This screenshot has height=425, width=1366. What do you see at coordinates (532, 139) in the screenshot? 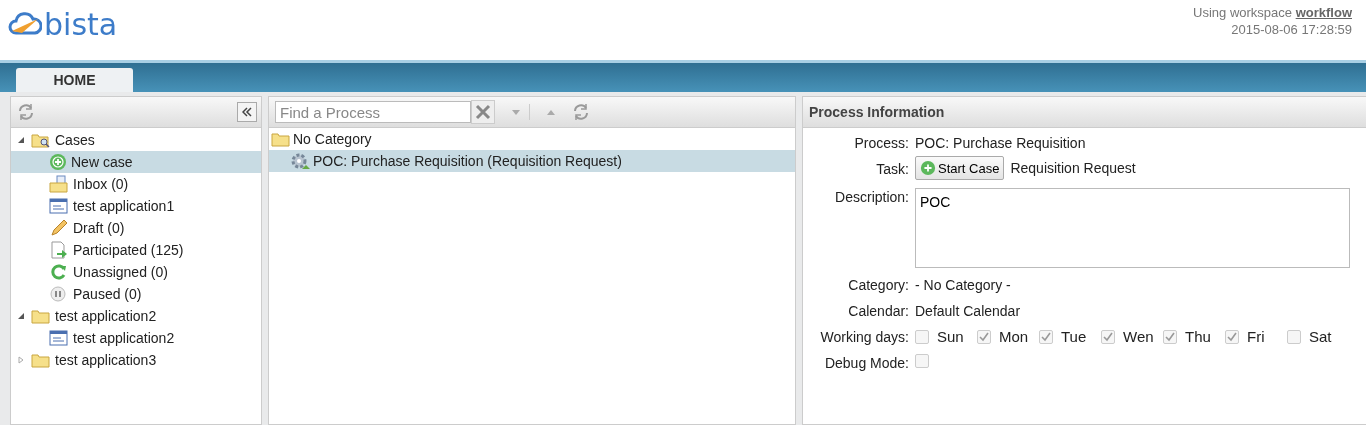
I see `category-item: No Category` at bounding box center [532, 139].